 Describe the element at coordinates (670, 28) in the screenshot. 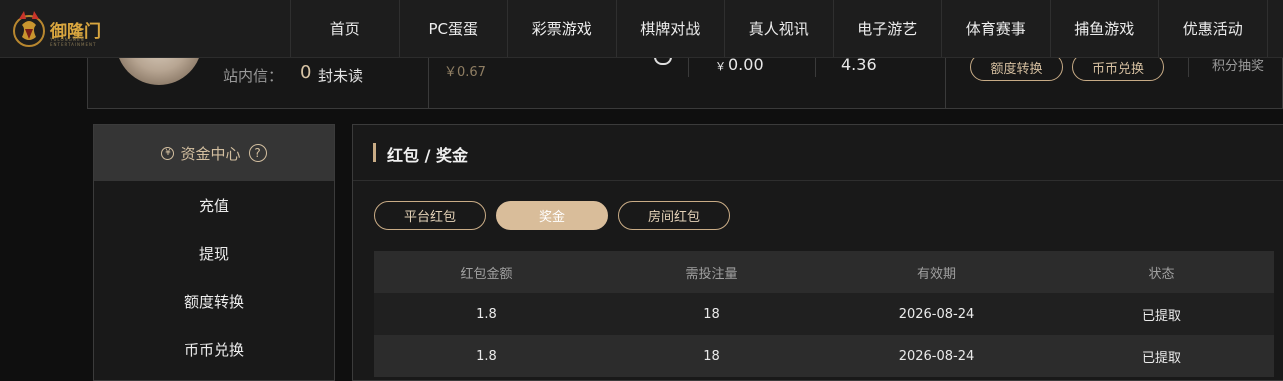

I see `nav-item-chess: 棋牌对战` at that location.